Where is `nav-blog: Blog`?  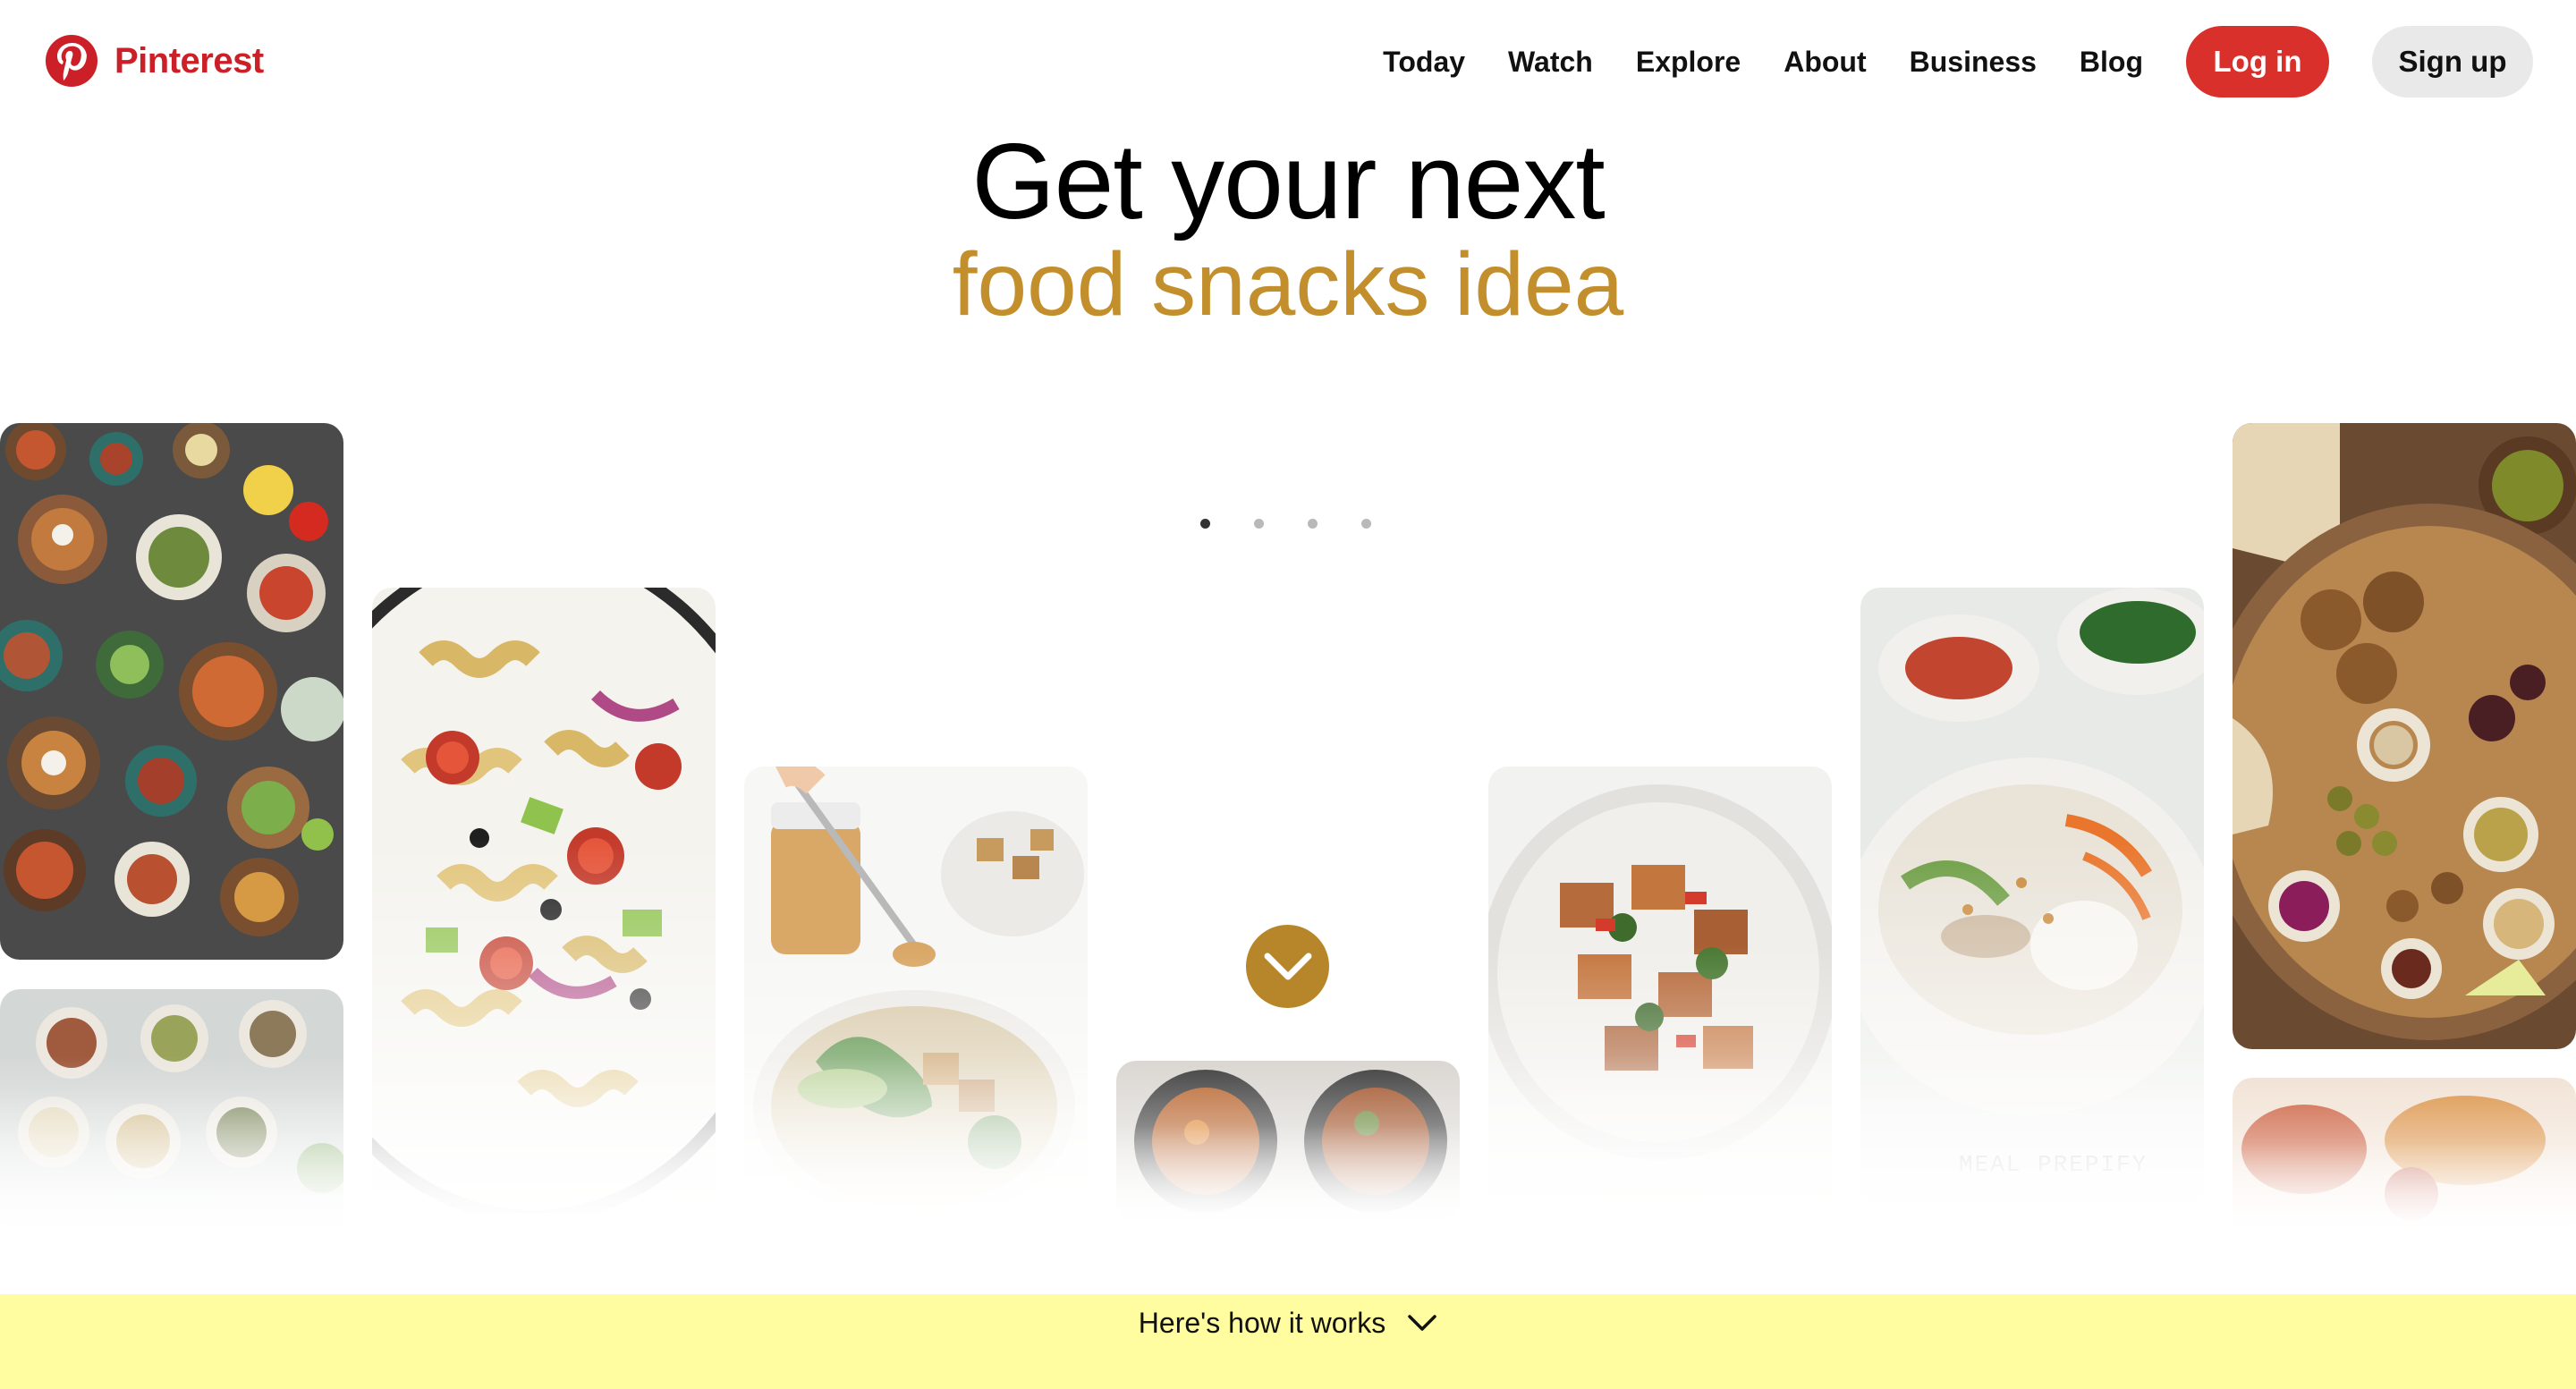
nav-blog: Blog is located at coordinates (2111, 62).